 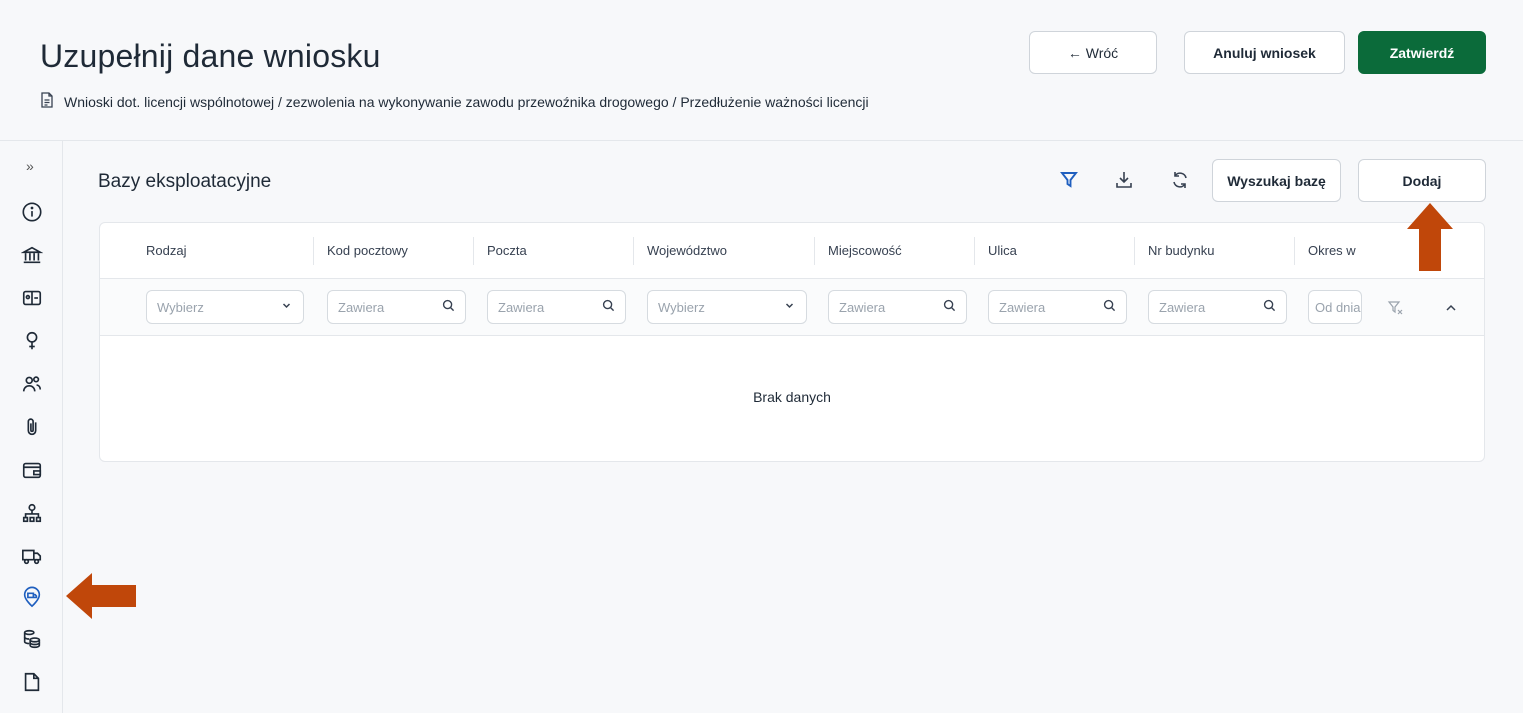 What do you see at coordinates (1124, 180) in the screenshot?
I see `download-icon` at bounding box center [1124, 180].